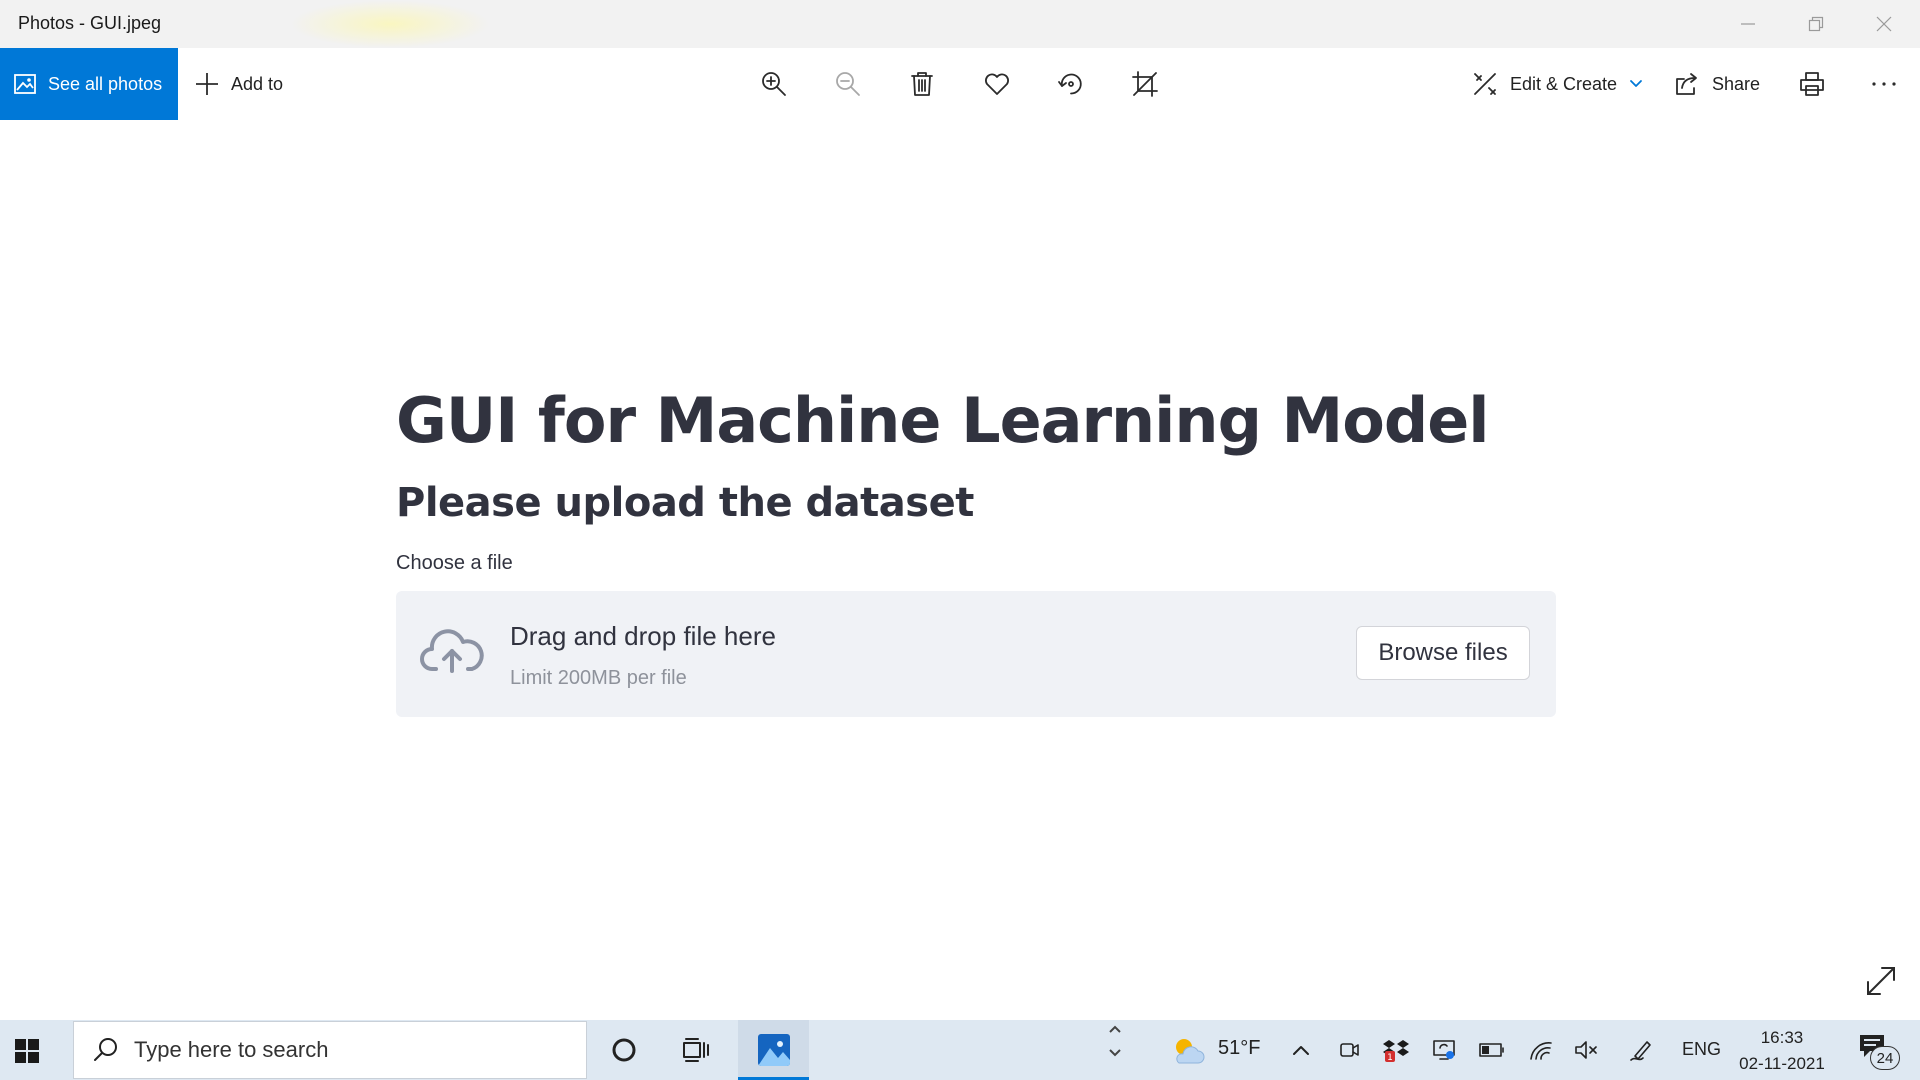 The width and height of the screenshot is (1920, 1080). I want to click on full-screen-button, so click(1881, 983).